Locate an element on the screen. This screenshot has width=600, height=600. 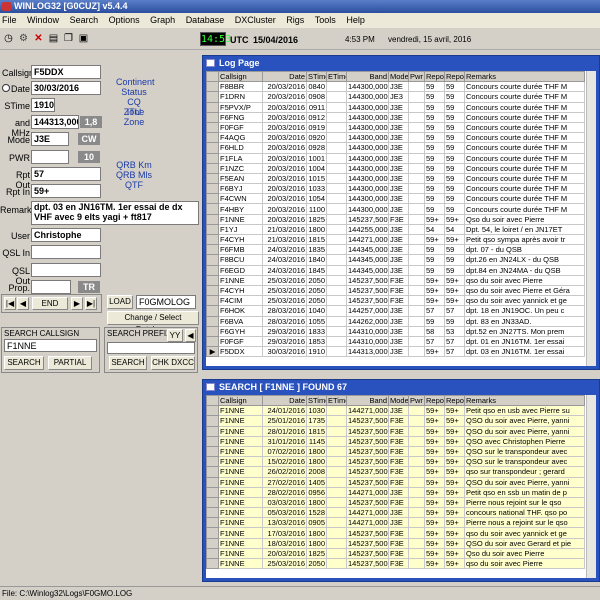
table-cell: 1910 is located at coordinates (316, 352).